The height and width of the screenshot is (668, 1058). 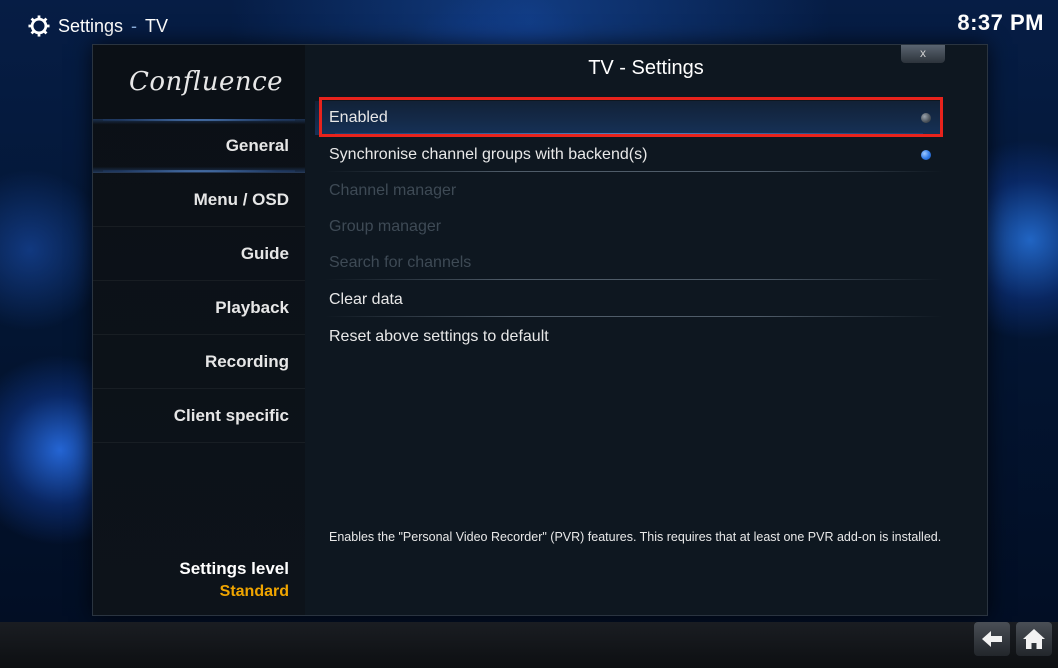 What do you see at coordinates (252, 307) in the screenshot?
I see `sidebar-item-label: Playback` at bounding box center [252, 307].